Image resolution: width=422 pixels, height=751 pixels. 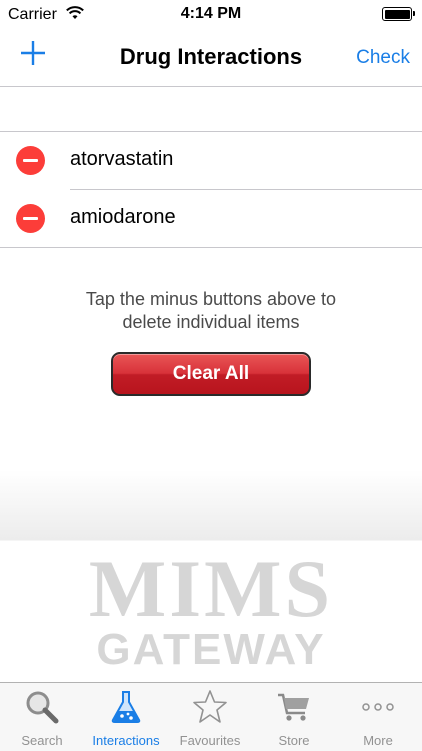 I want to click on logo-line-1: MIMS, so click(x=211, y=588).